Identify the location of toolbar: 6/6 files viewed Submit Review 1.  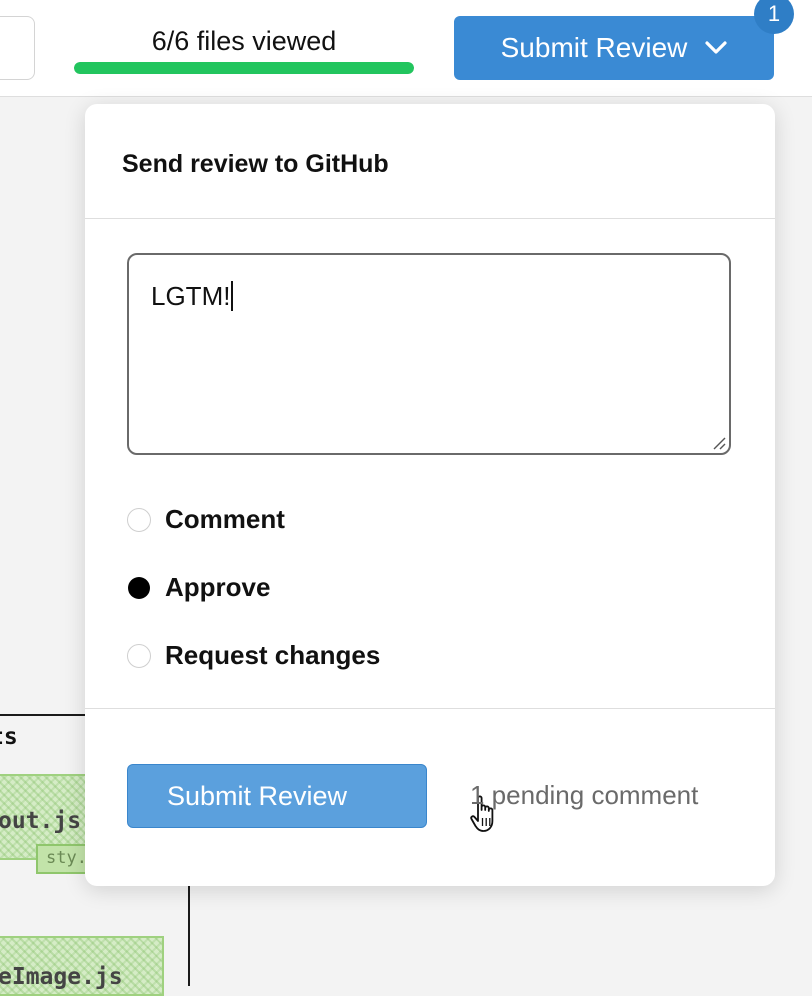
(406, 48).